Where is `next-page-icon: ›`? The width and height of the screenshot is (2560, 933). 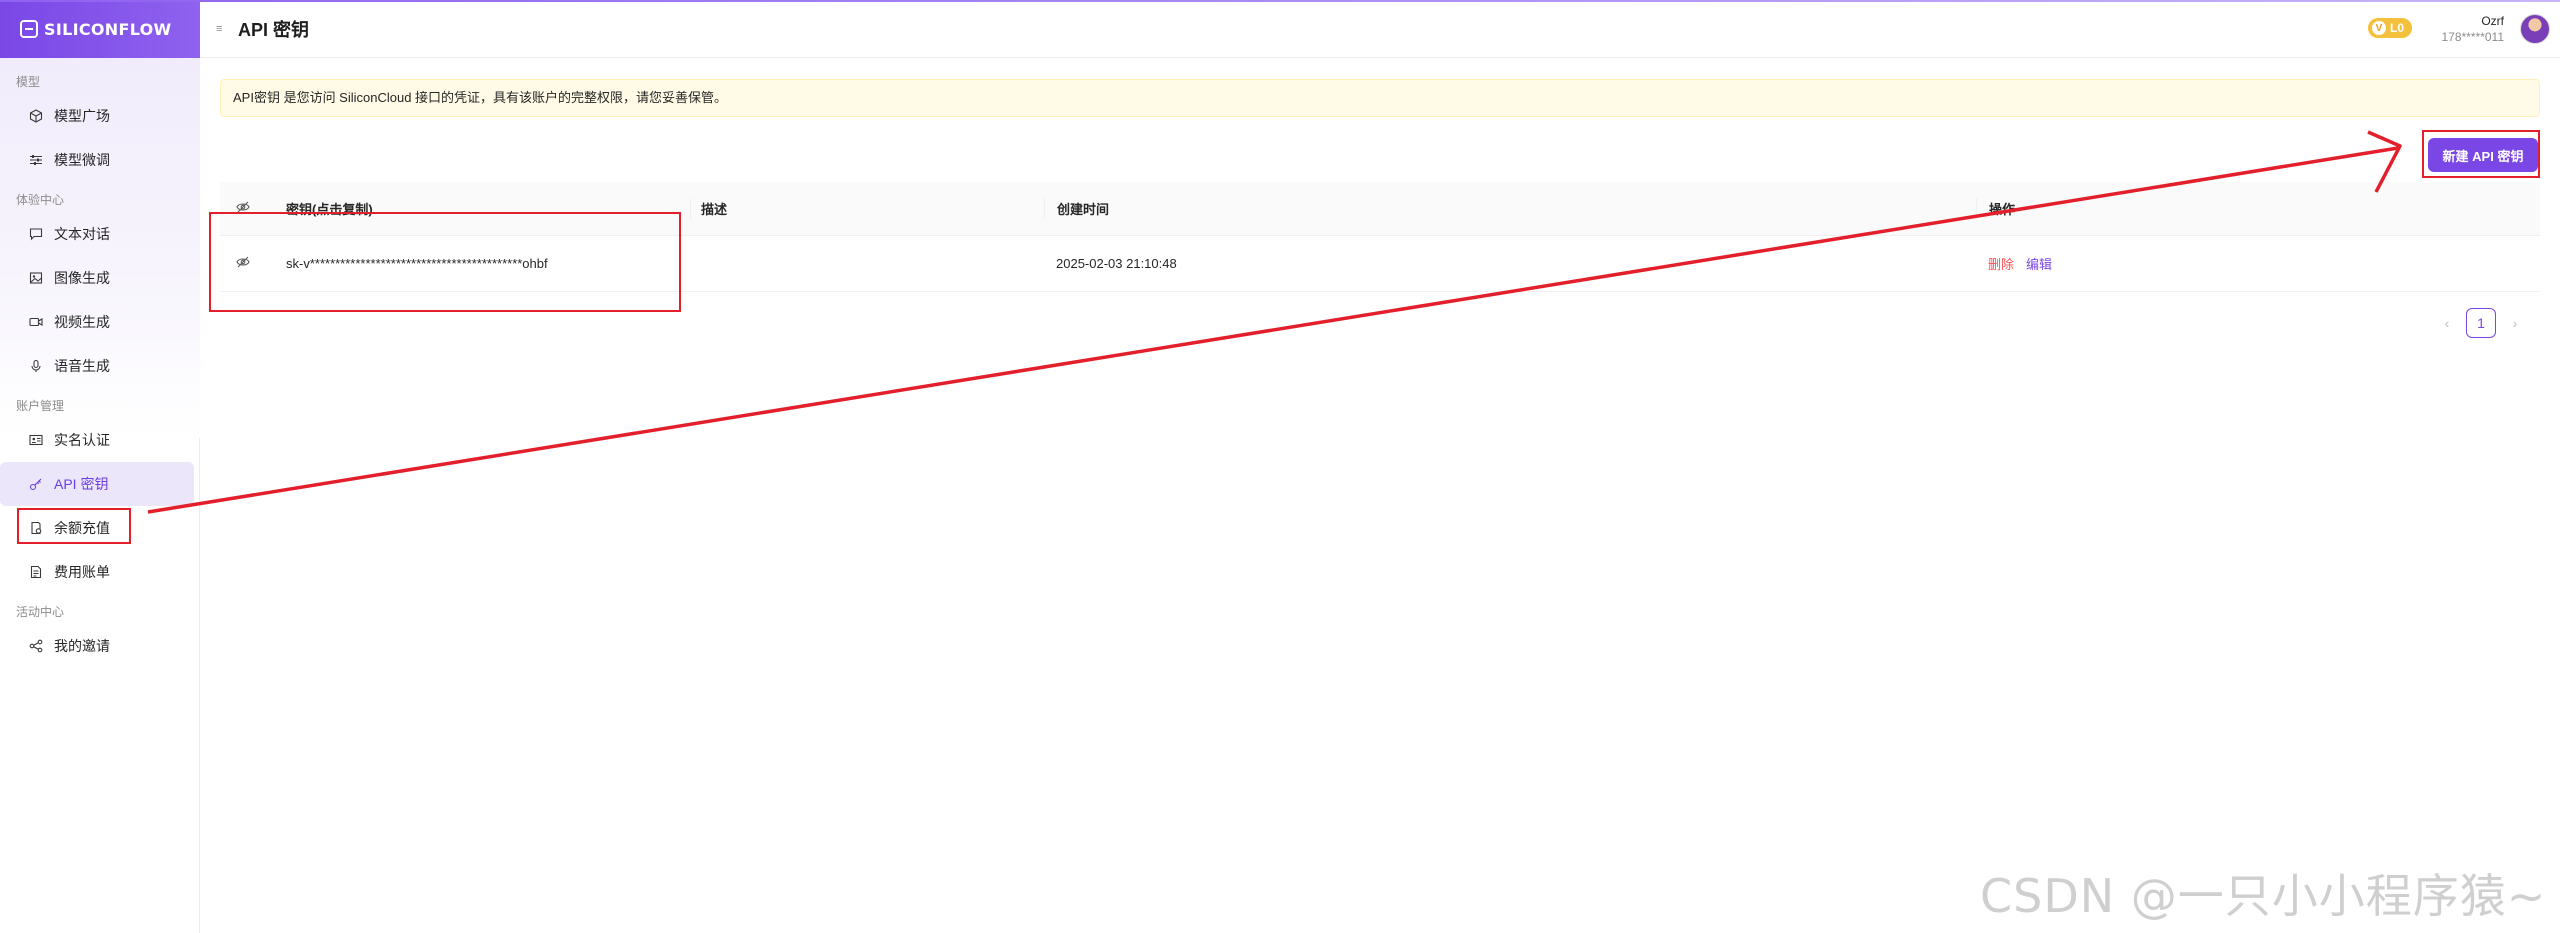 next-page-icon: › is located at coordinates (2515, 323).